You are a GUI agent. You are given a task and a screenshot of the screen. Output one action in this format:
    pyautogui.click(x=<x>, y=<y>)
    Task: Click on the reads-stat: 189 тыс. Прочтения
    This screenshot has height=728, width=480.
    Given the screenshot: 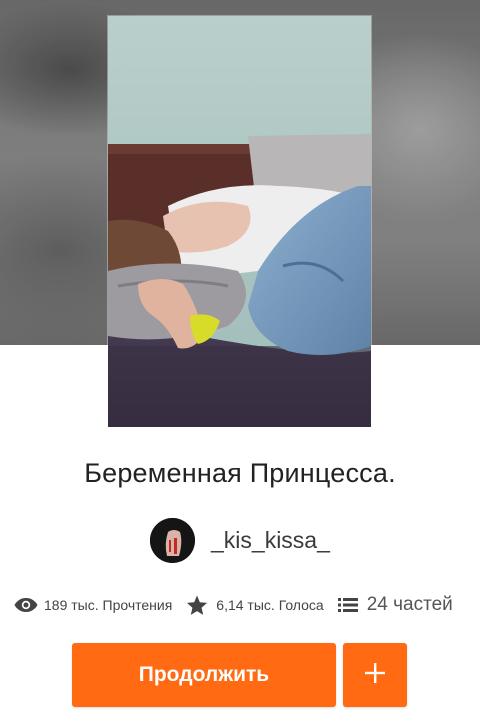 What is the action you would take?
    pyautogui.click(x=93, y=605)
    